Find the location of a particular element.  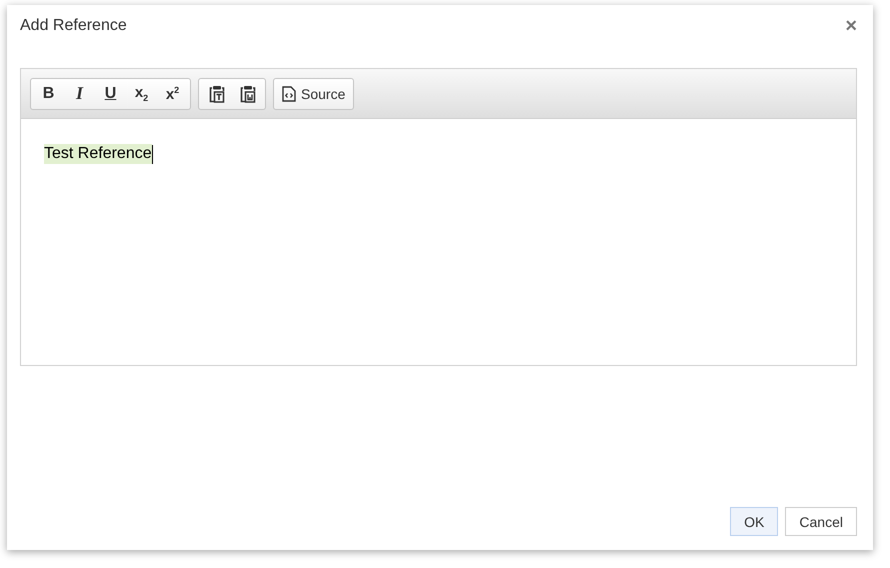

clipboard-w-icon is located at coordinates (248, 93).